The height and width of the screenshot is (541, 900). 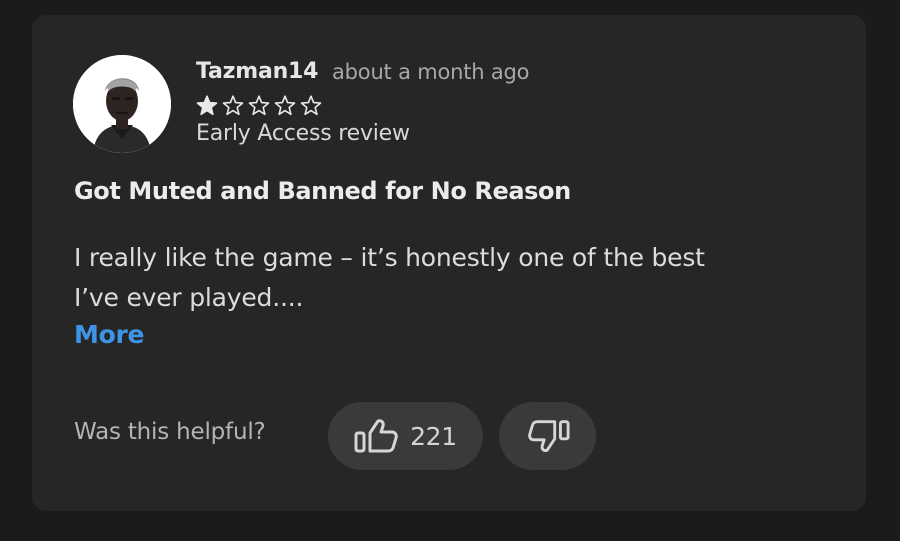 I want to click on star-rating, so click(x=259, y=106).